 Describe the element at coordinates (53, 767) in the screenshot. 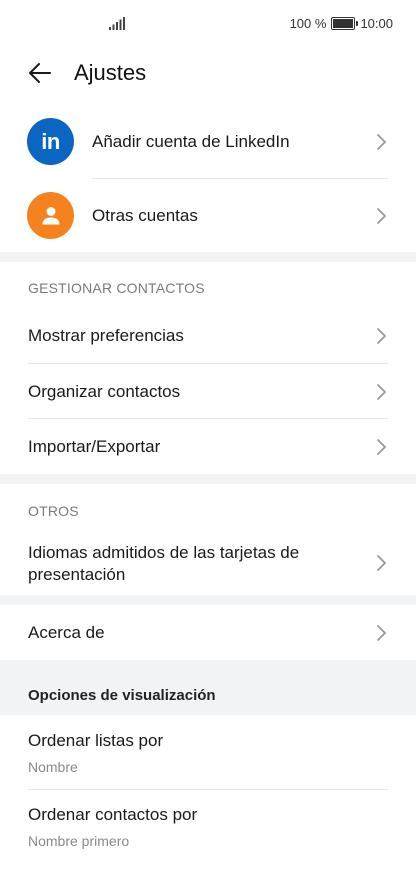

I see `sort-lists-by-value: Nombre` at that location.